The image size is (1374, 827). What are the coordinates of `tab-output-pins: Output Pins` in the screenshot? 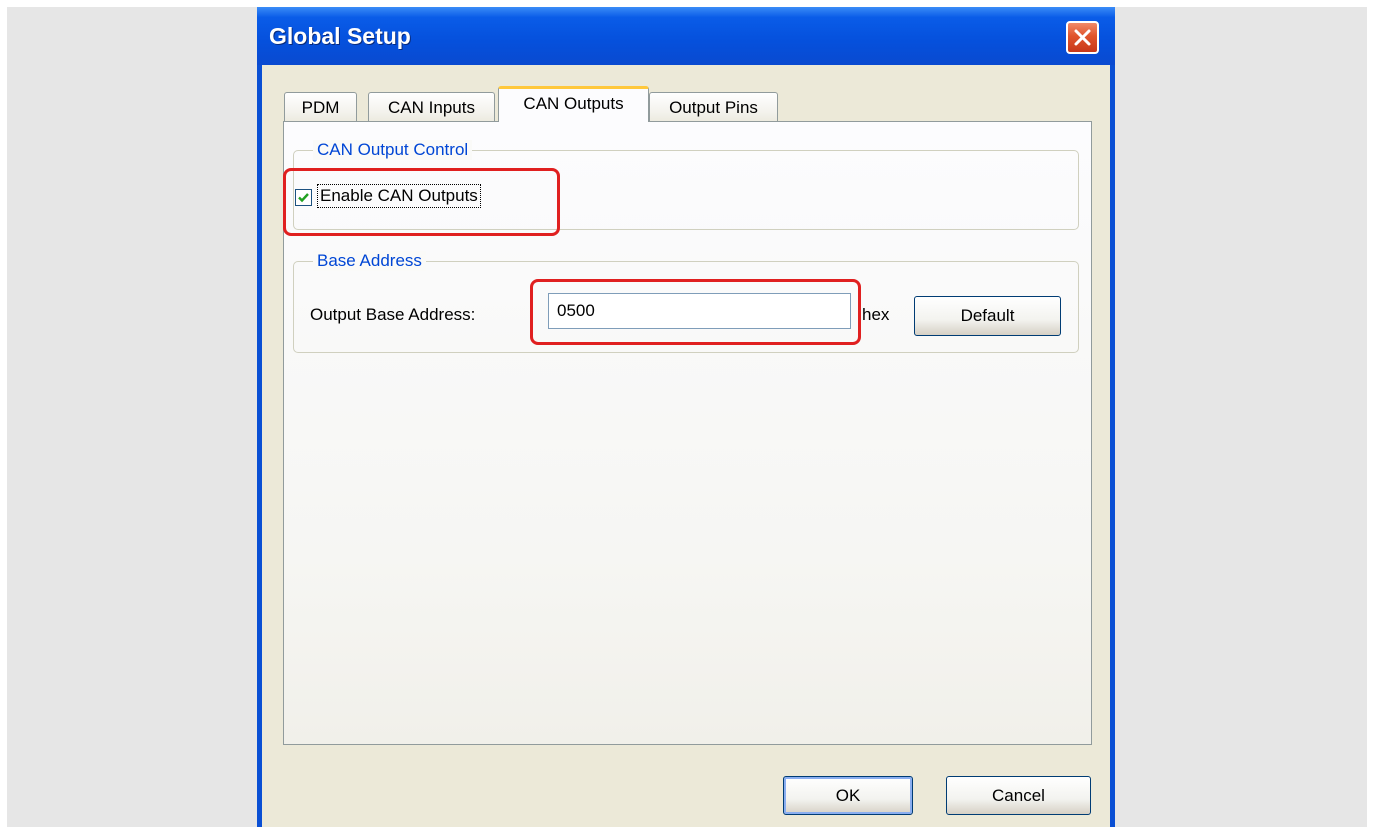 It's located at (713, 107).